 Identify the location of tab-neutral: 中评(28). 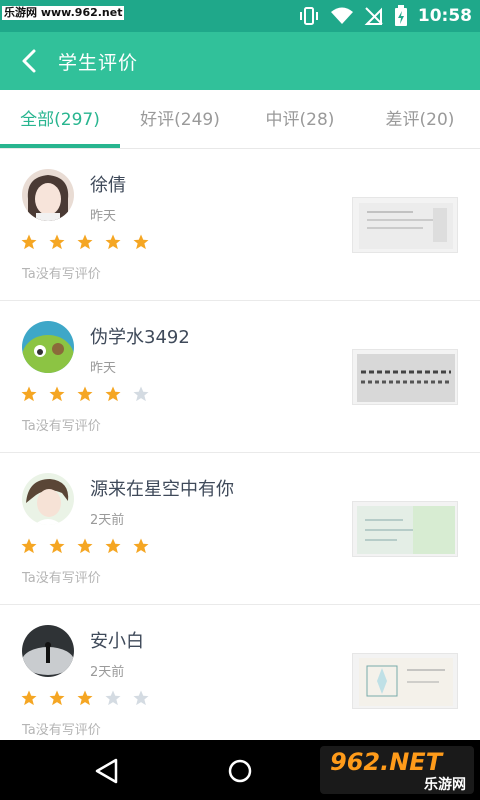
(300, 119).